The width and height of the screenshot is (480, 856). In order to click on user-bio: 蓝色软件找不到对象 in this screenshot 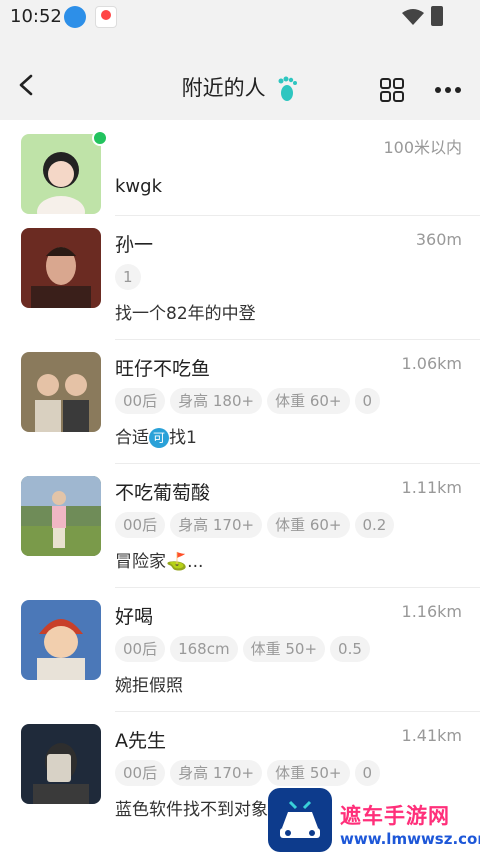, I will do `click(191, 810)`.